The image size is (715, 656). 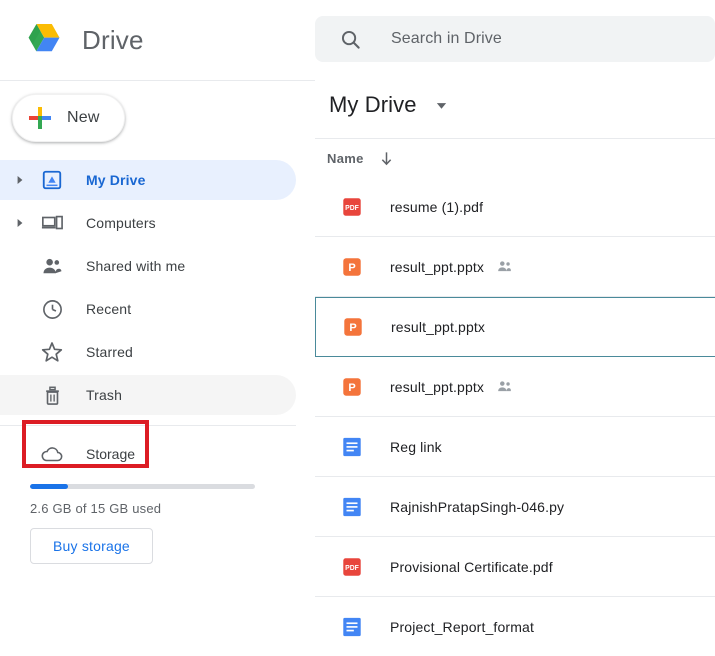 I want to click on file-row: RajnishPratapSingh-046.py, so click(x=515, y=507).